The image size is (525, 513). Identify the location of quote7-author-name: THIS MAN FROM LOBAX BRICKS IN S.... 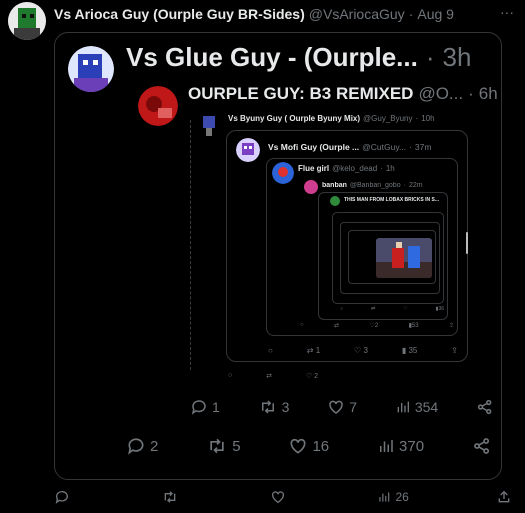
(391, 200).